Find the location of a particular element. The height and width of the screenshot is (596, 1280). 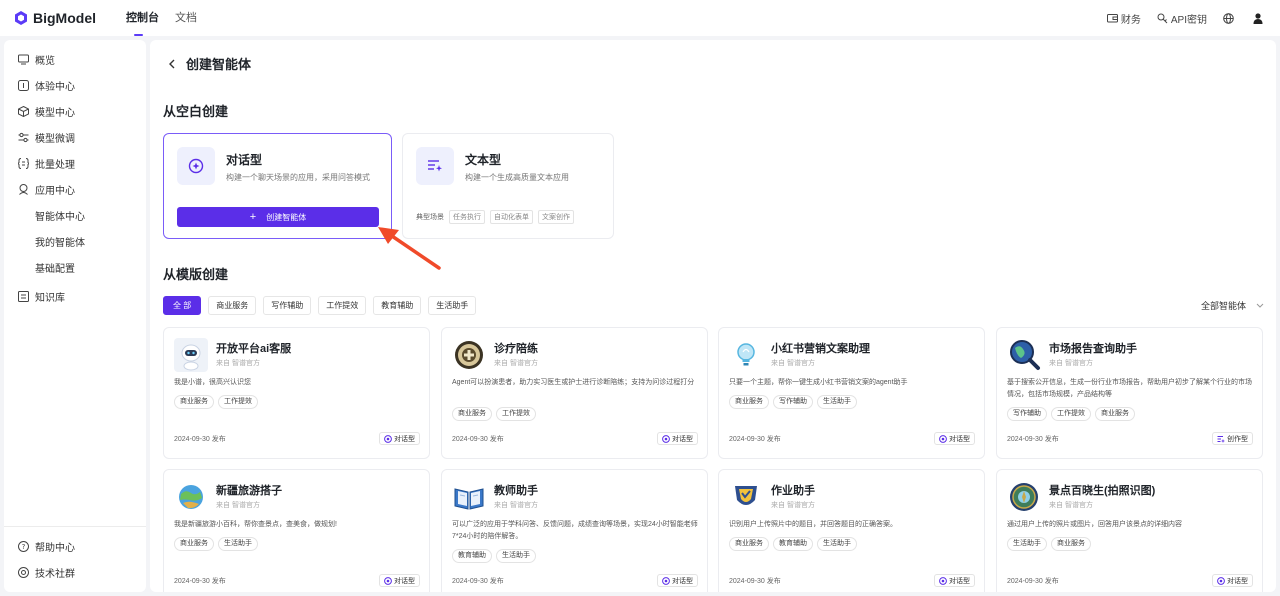

tab-writing: 写作辅助 is located at coordinates (287, 305).